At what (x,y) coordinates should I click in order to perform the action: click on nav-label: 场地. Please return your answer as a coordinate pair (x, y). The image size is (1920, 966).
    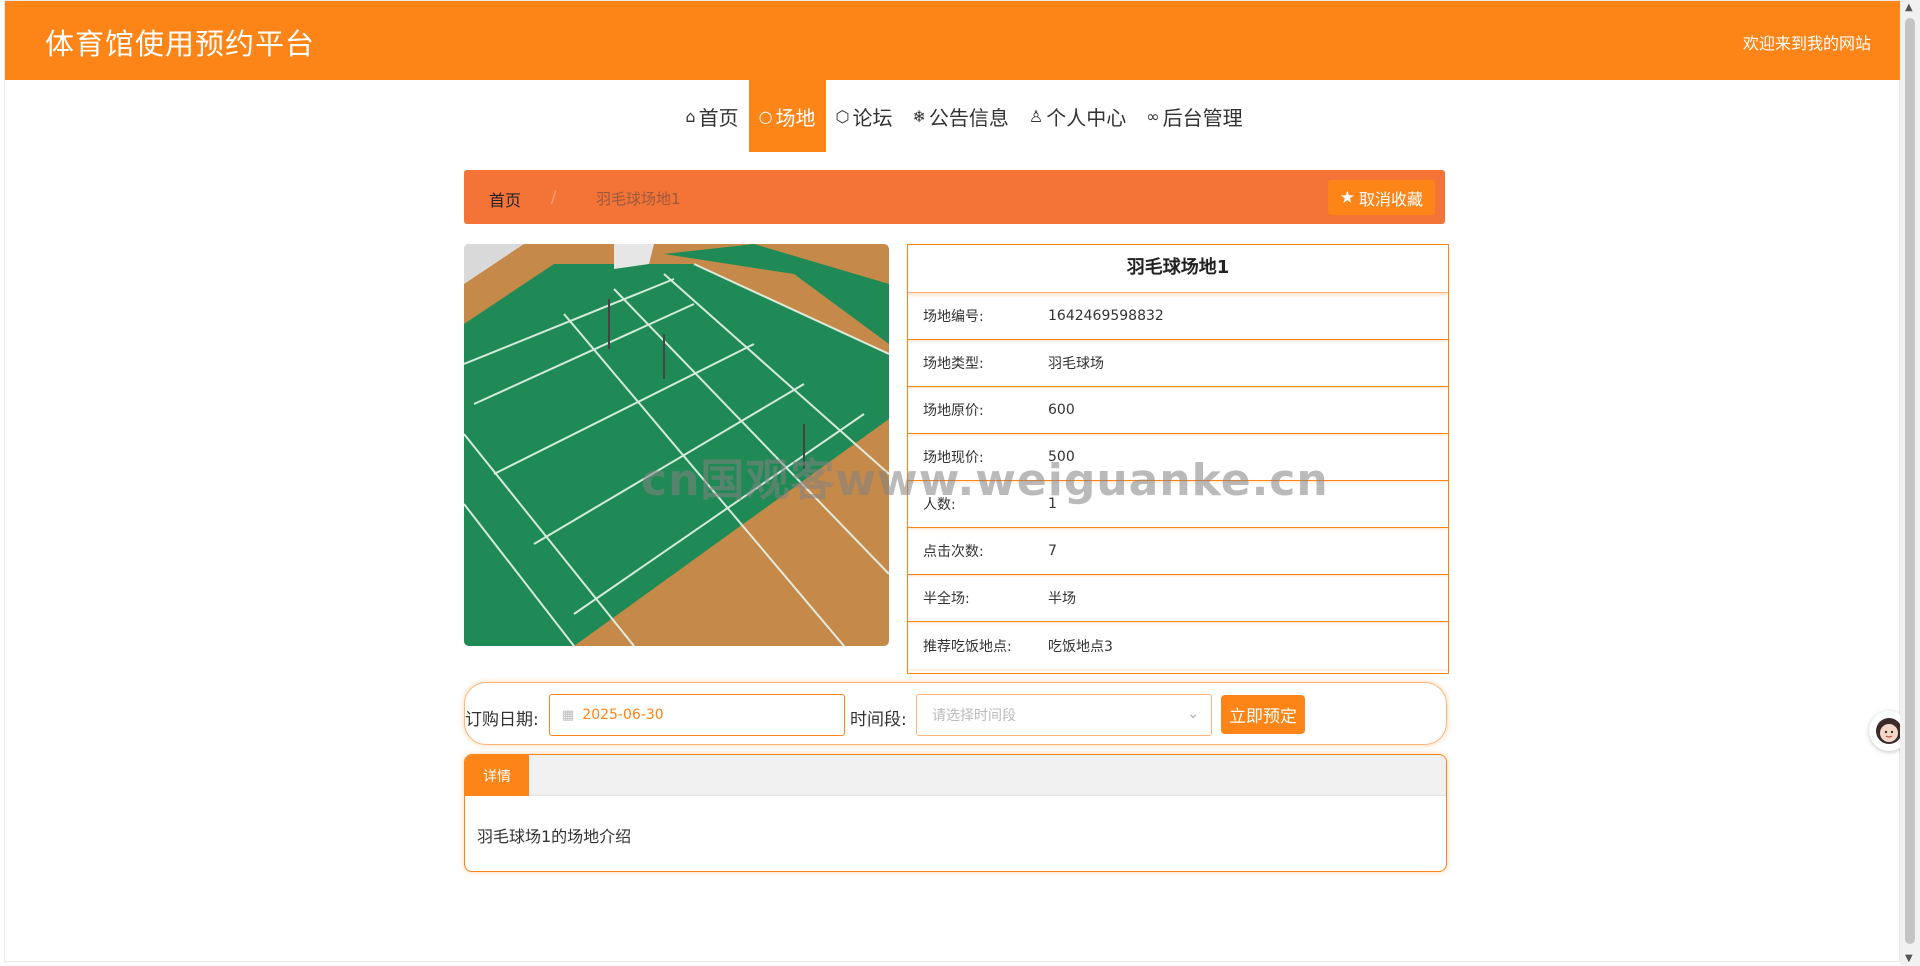
    Looking at the image, I should click on (795, 117).